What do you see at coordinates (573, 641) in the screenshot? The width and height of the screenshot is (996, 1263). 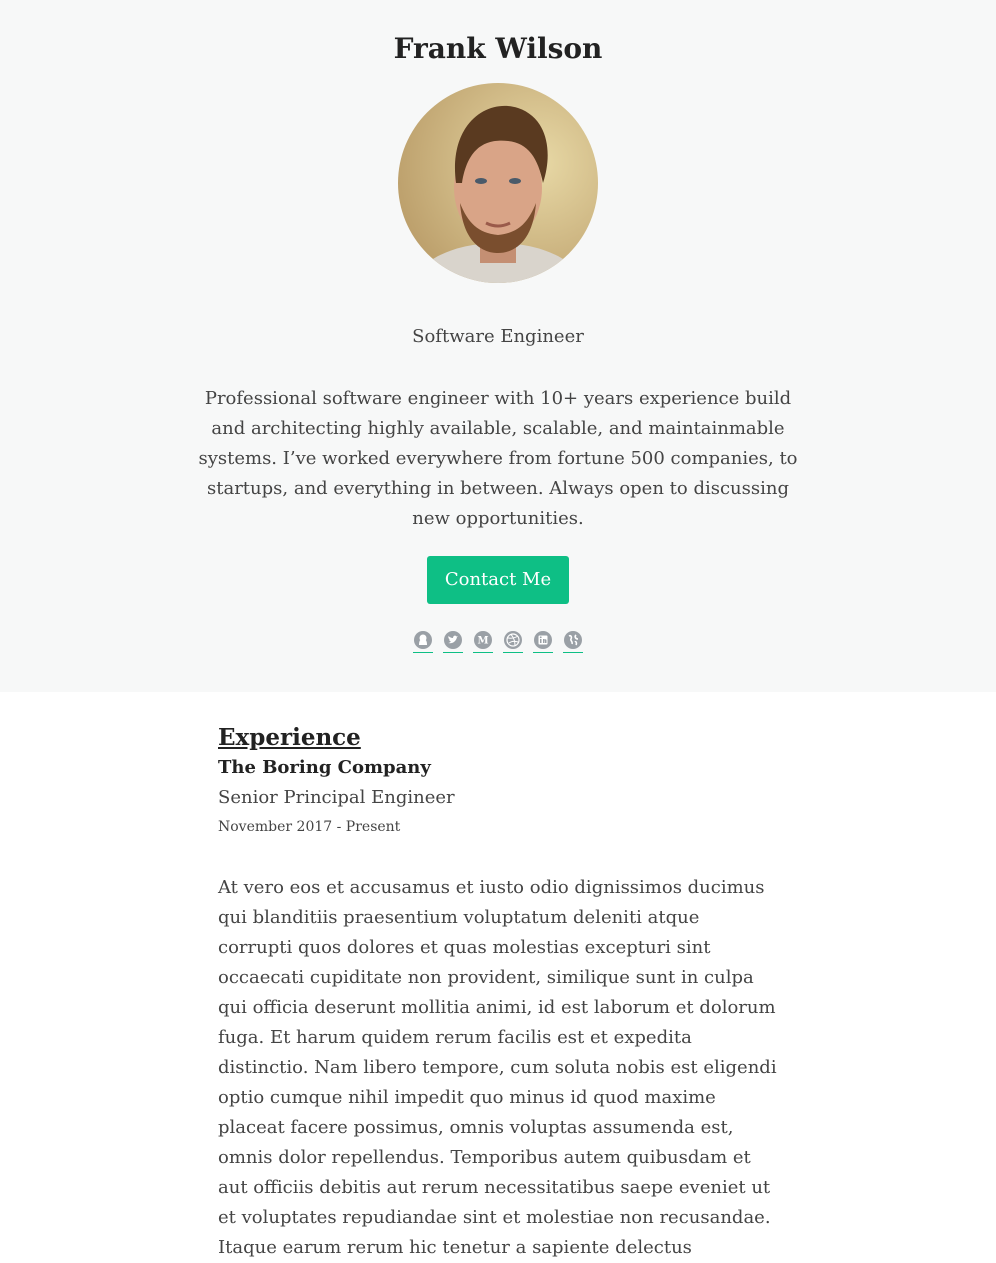 I see `globe-icon` at bounding box center [573, 641].